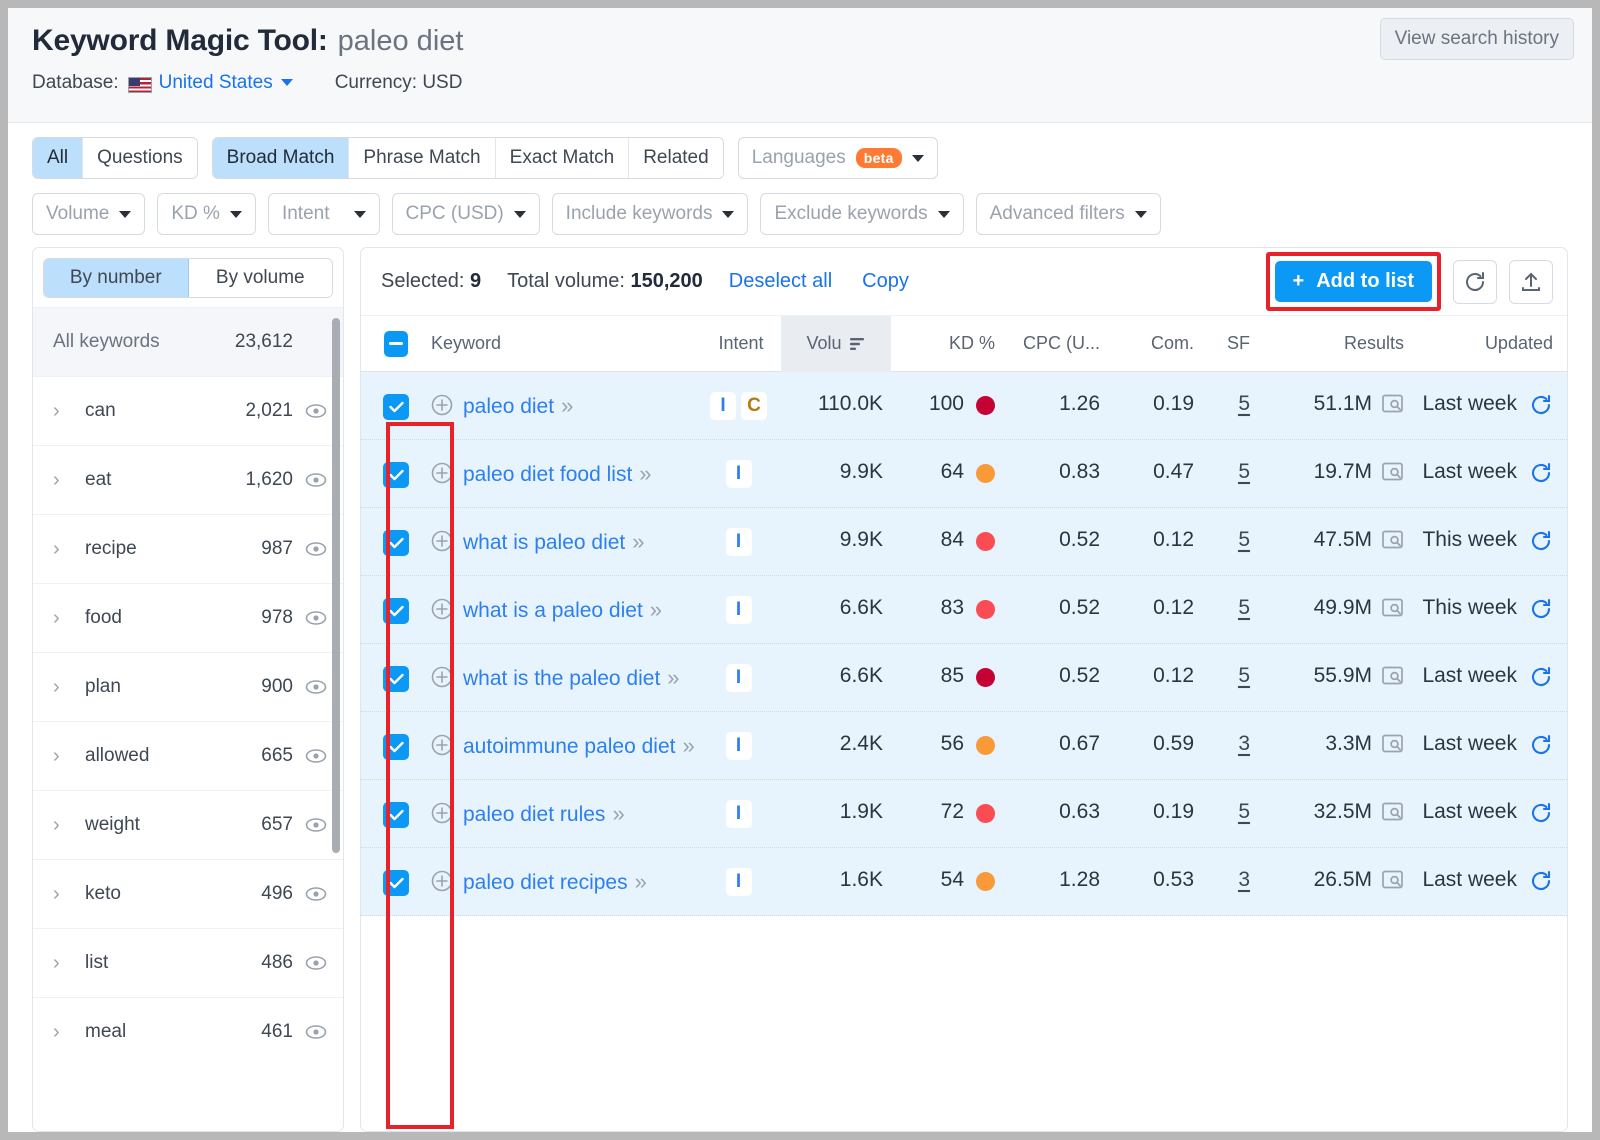  I want to click on sidebar-item-meal: › meal 461, so click(188, 1031).